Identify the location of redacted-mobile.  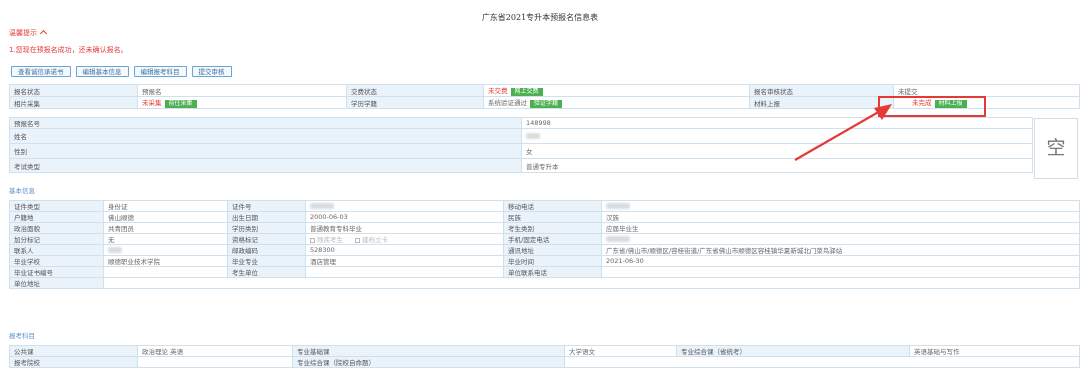
(618, 206).